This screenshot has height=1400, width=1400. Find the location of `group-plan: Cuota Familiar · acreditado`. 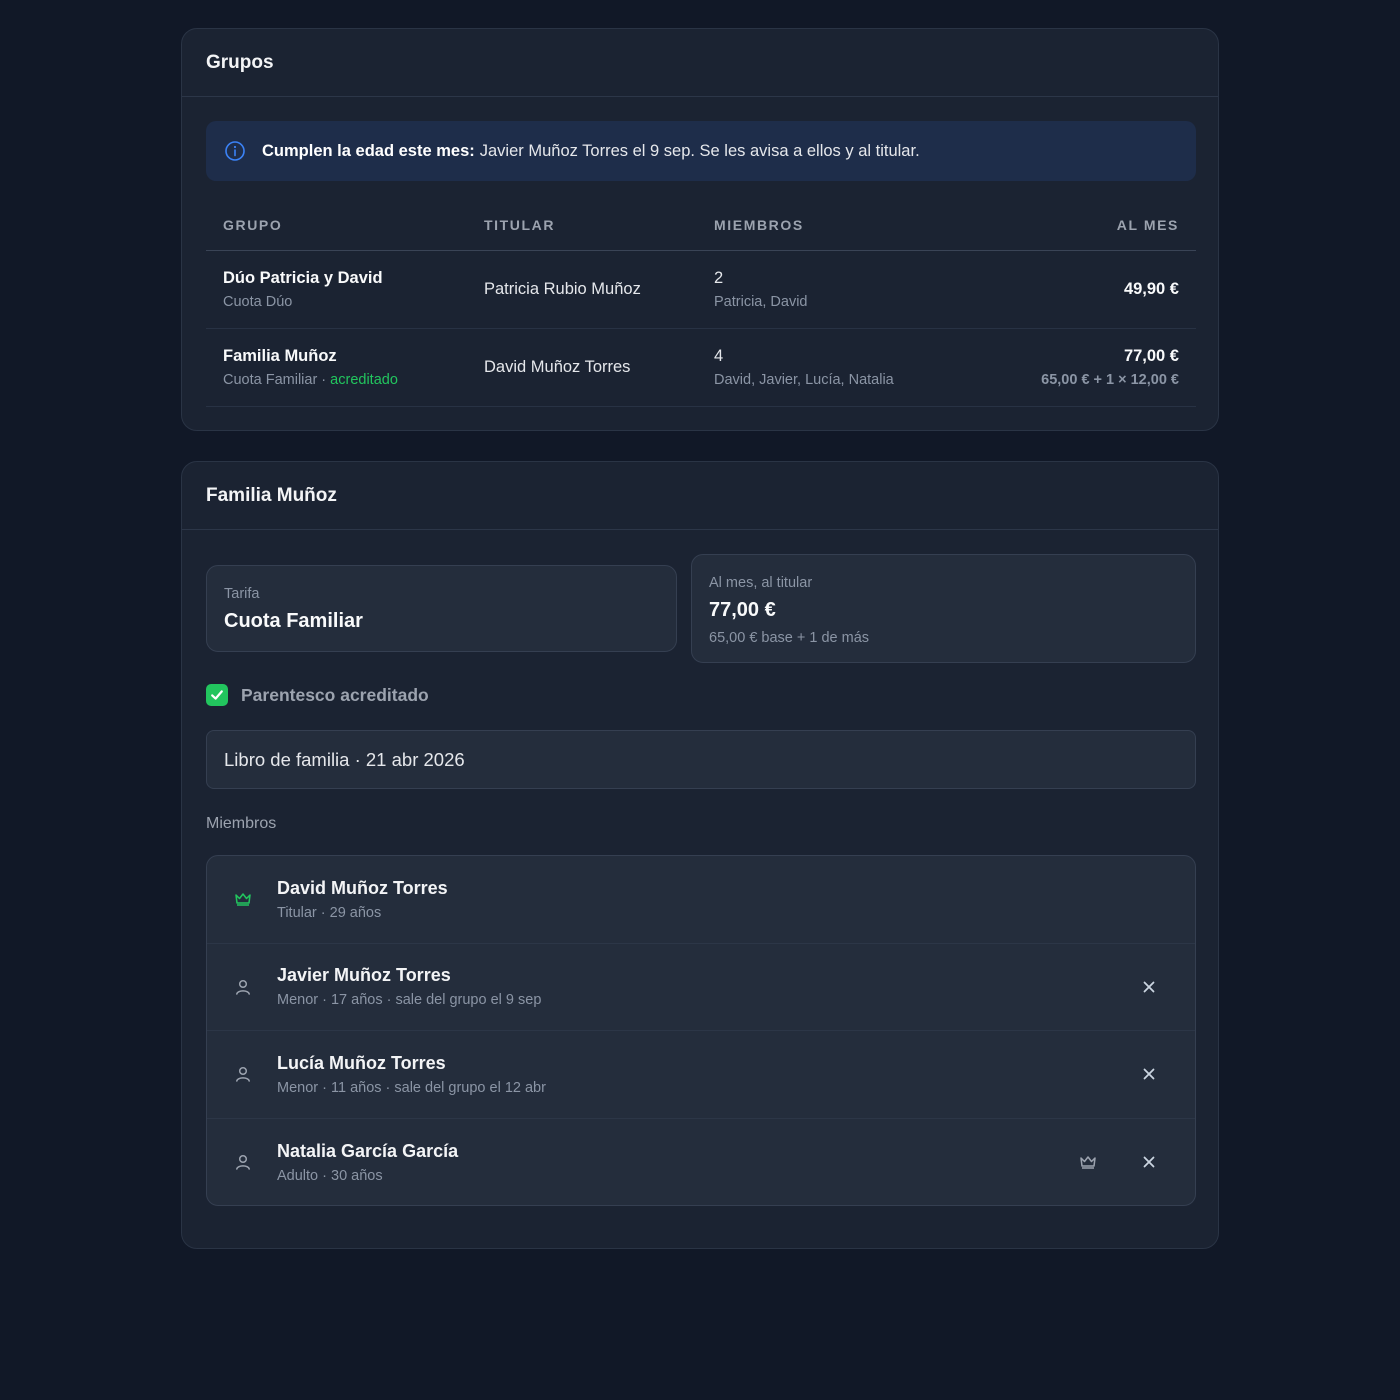

group-plan: Cuota Familiar · acreditado is located at coordinates (353, 380).